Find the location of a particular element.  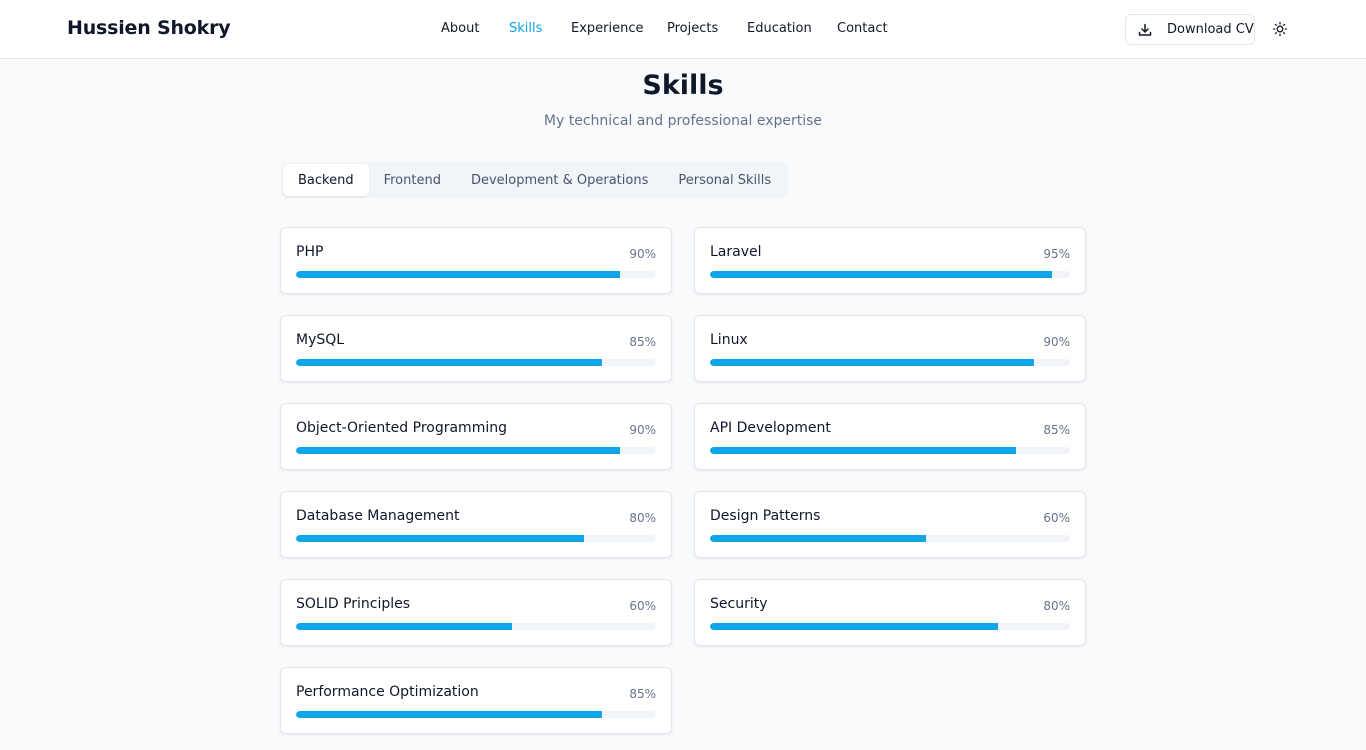

skill-name: Security is located at coordinates (739, 604).